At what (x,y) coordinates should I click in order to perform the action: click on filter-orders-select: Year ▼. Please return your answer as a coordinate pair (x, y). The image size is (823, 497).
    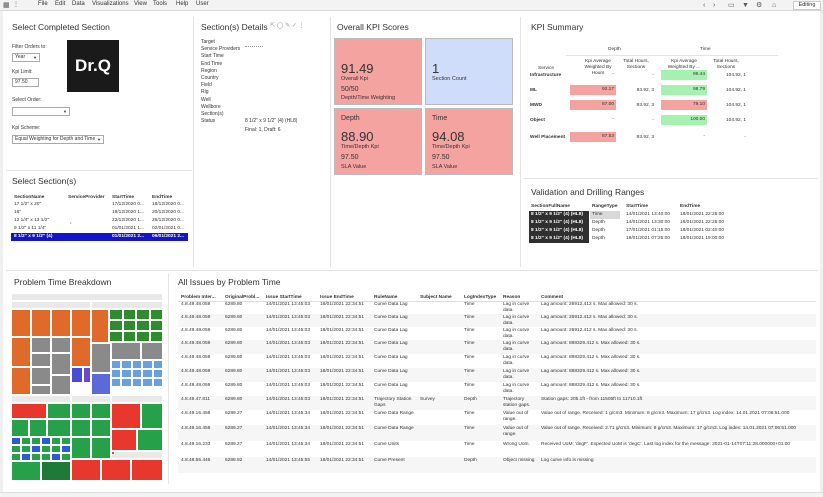
    Looking at the image, I should click on (26, 57).